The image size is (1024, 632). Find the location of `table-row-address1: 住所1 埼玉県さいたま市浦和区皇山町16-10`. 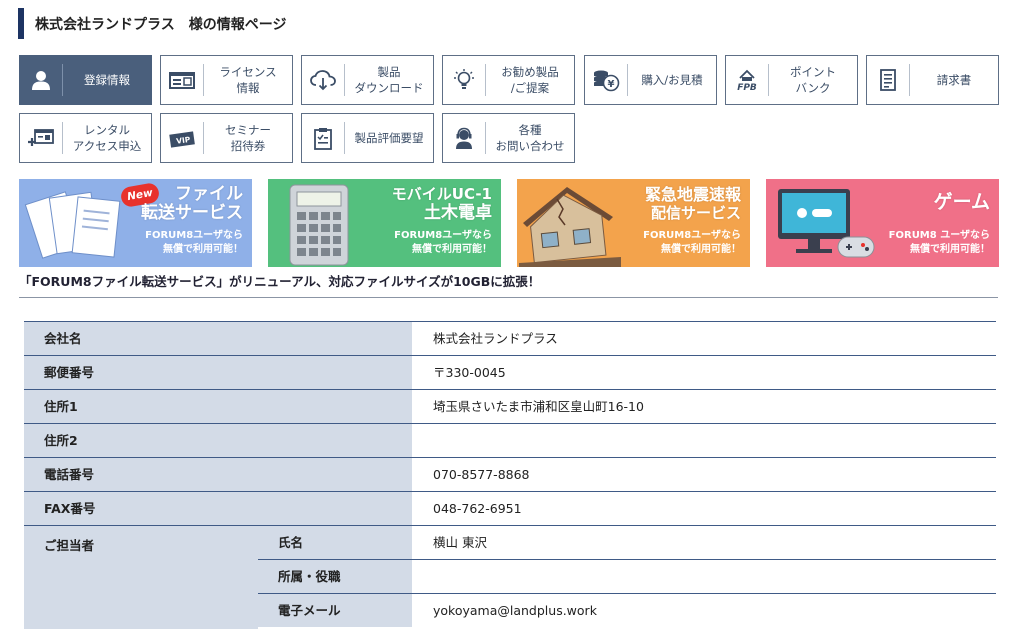

table-row-address1: 住所1 埼玉県さいたま市浦和区皇山町16-10 is located at coordinates (510, 406).